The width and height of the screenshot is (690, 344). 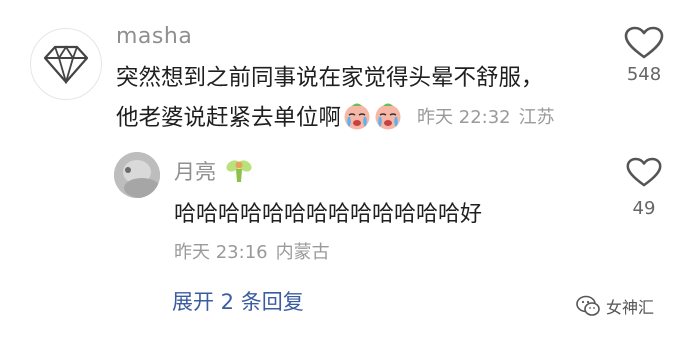 I want to click on reply-avatar-image, so click(x=137, y=175).